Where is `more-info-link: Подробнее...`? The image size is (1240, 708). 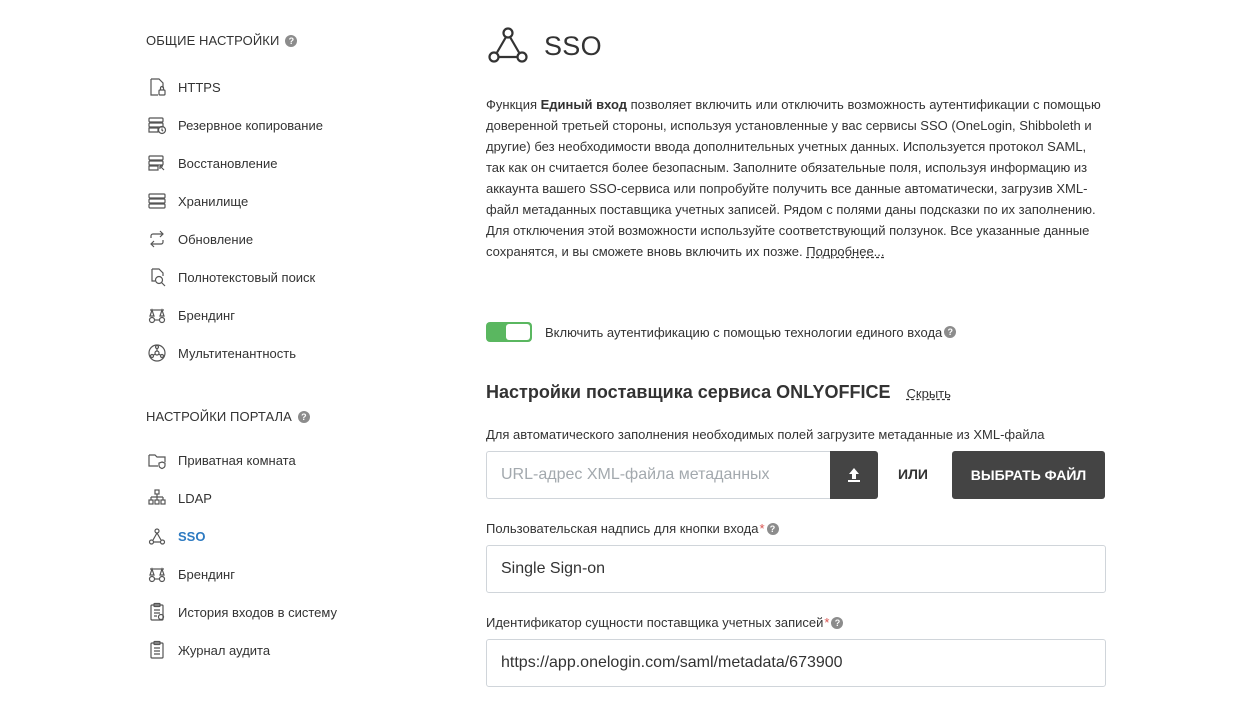
more-info-link: Подробнее... is located at coordinates (845, 251).